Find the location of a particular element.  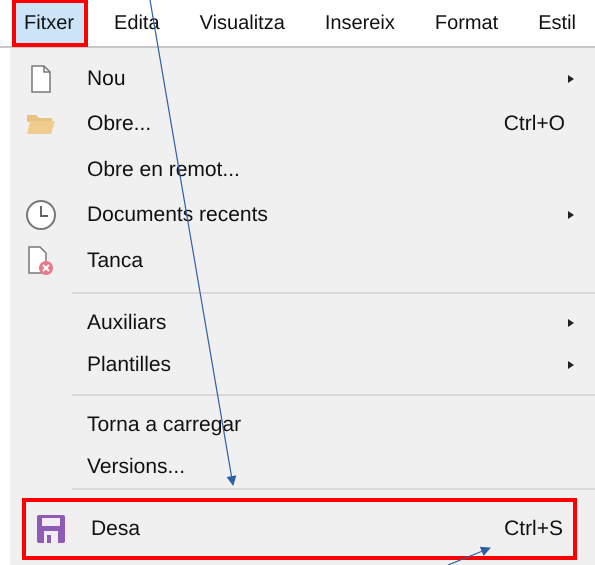

menu-item: Plantilles is located at coordinates (327, 364).